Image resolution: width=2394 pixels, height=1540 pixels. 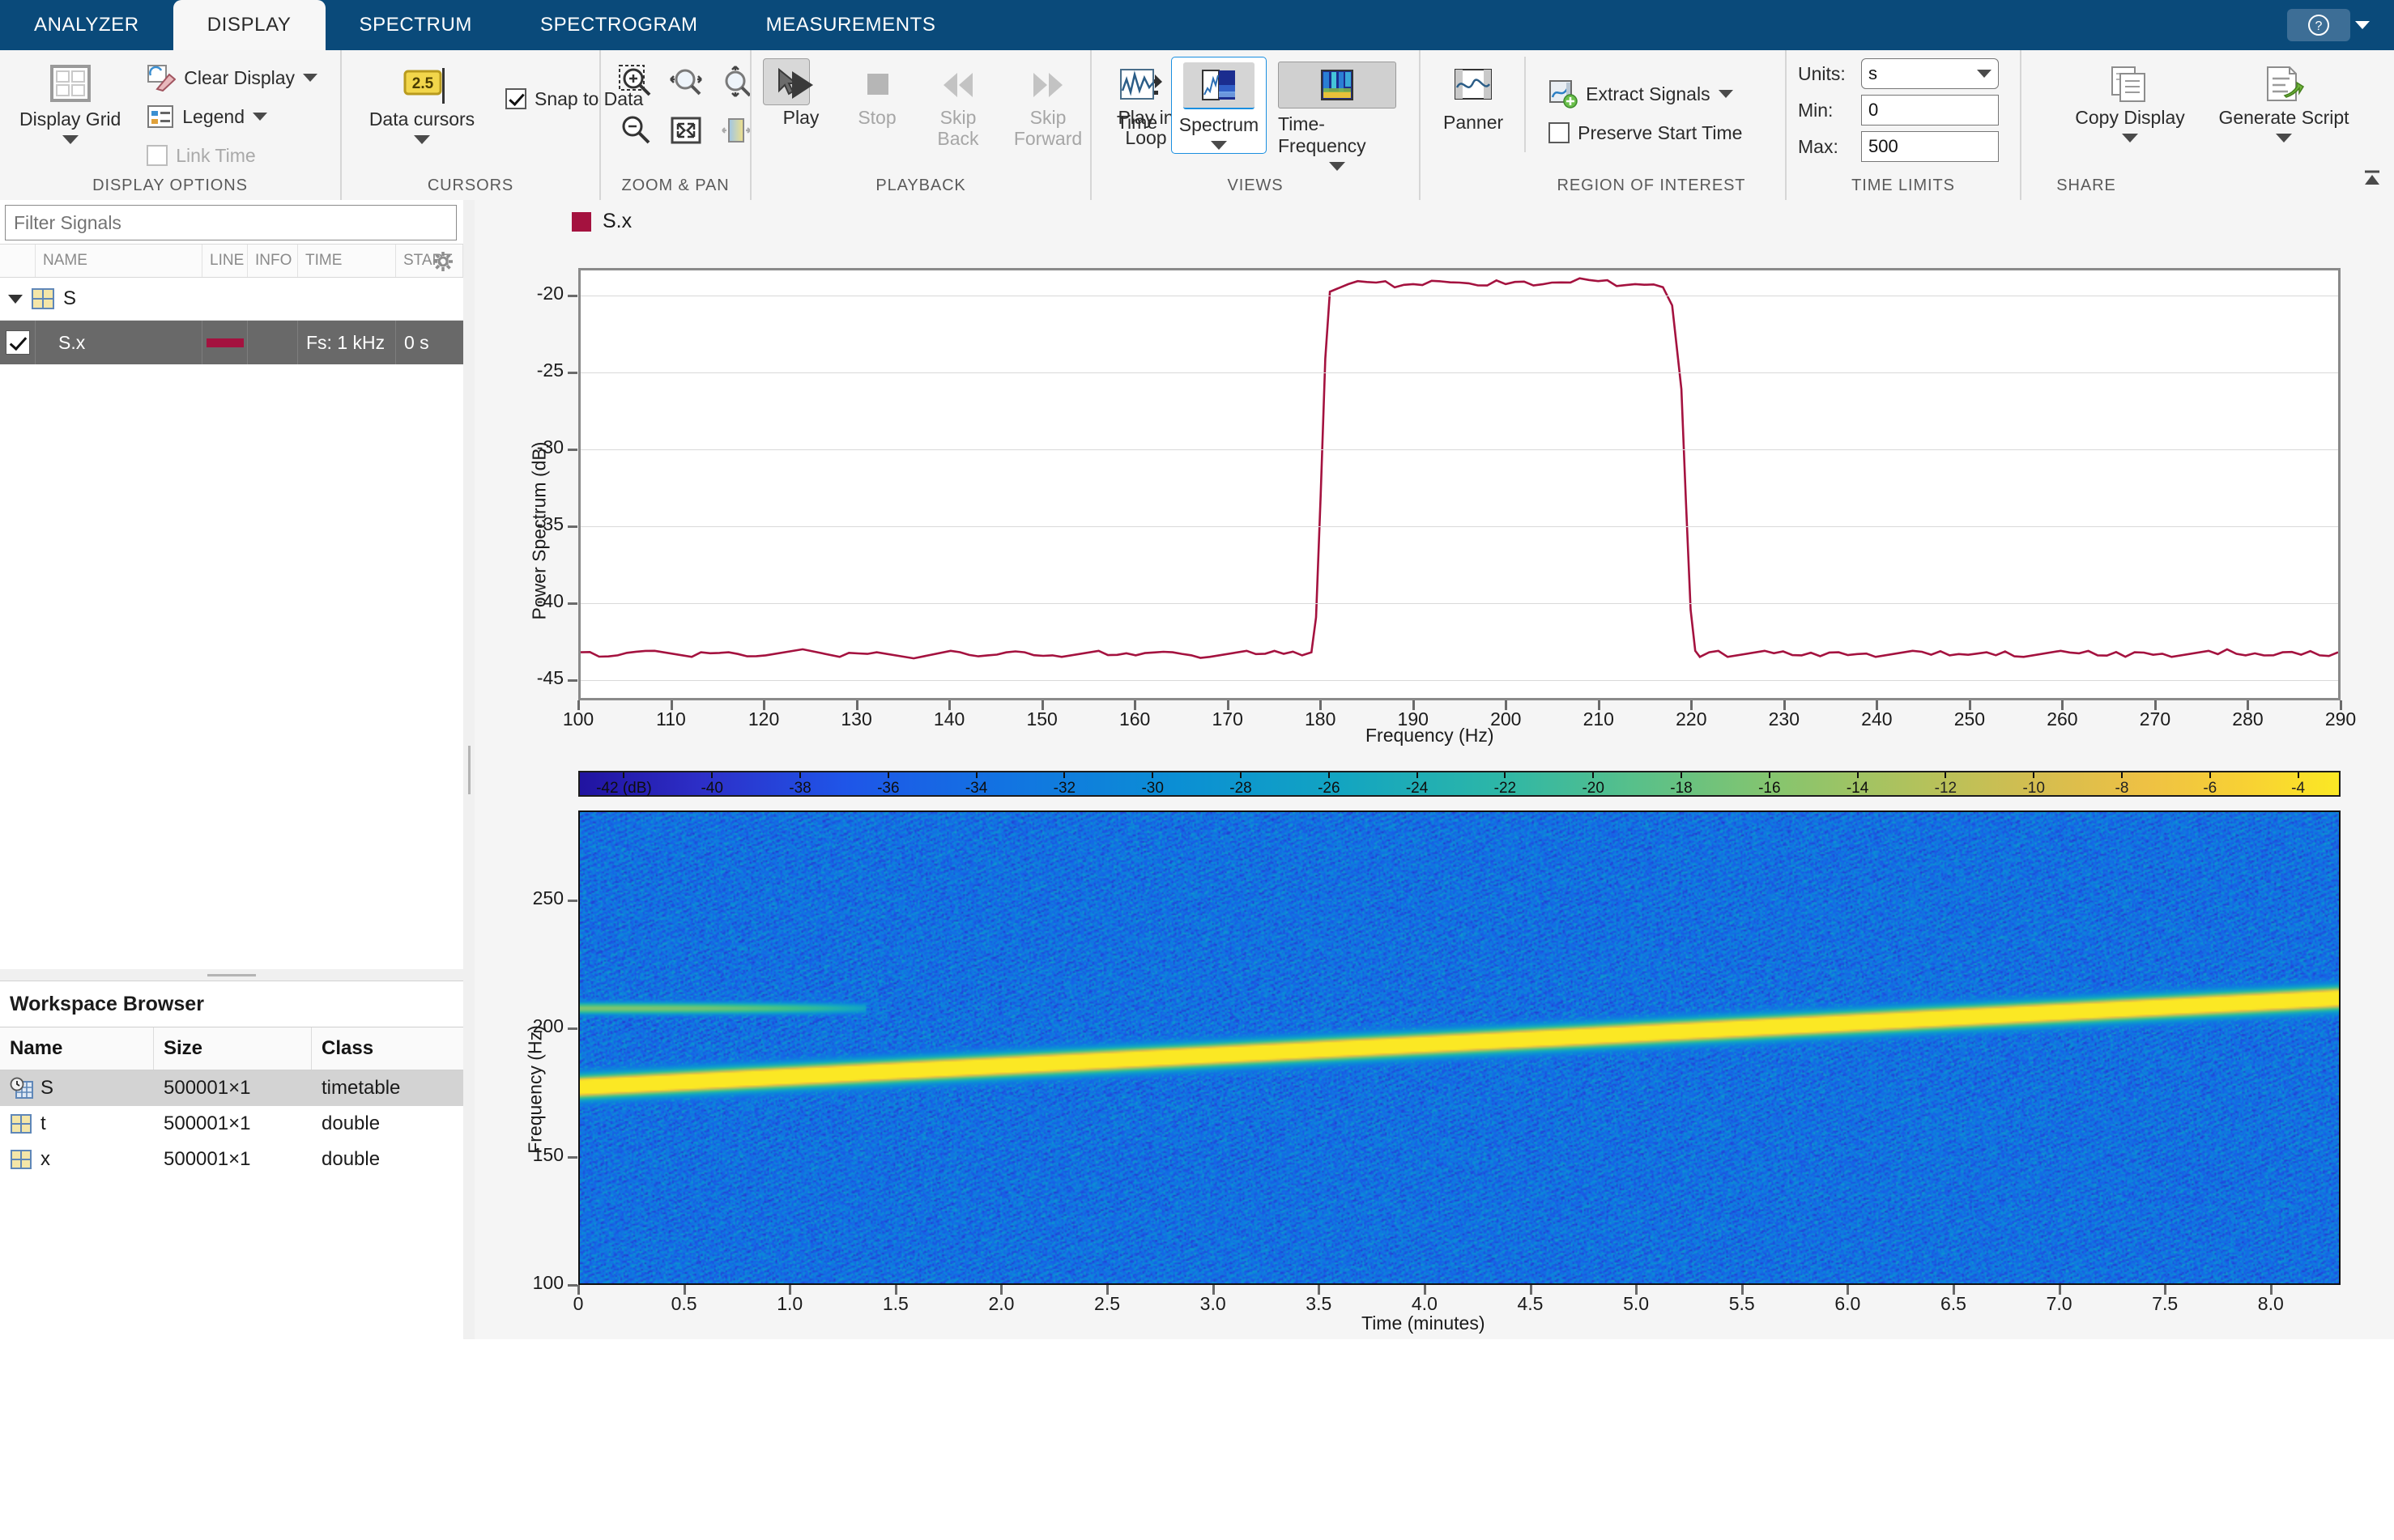 What do you see at coordinates (1137, 84) in the screenshot?
I see `time-view-iconwrap` at bounding box center [1137, 84].